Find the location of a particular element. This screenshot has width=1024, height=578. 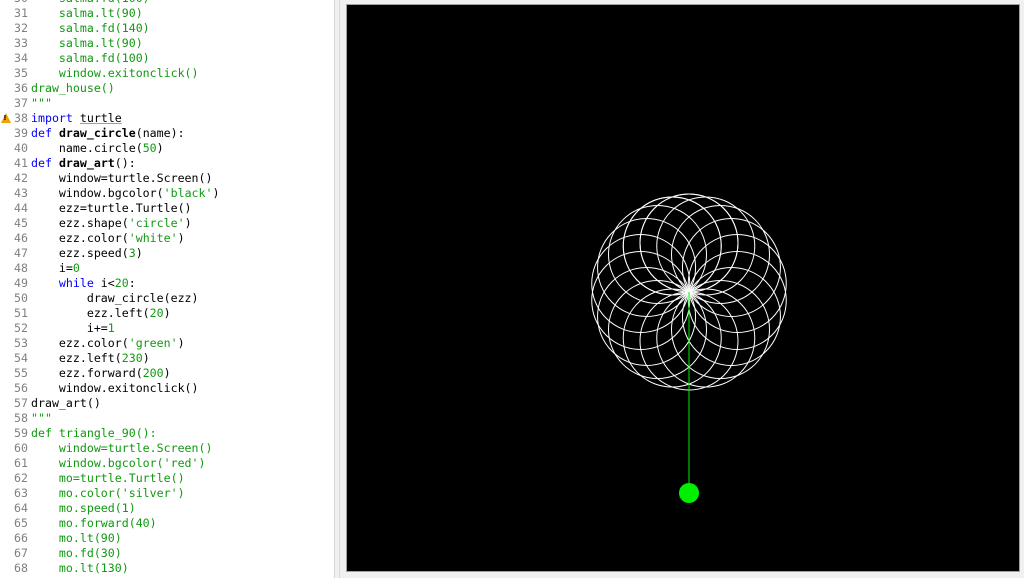

code-token: window=turtle.Screen() is located at coordinates (122, 448).